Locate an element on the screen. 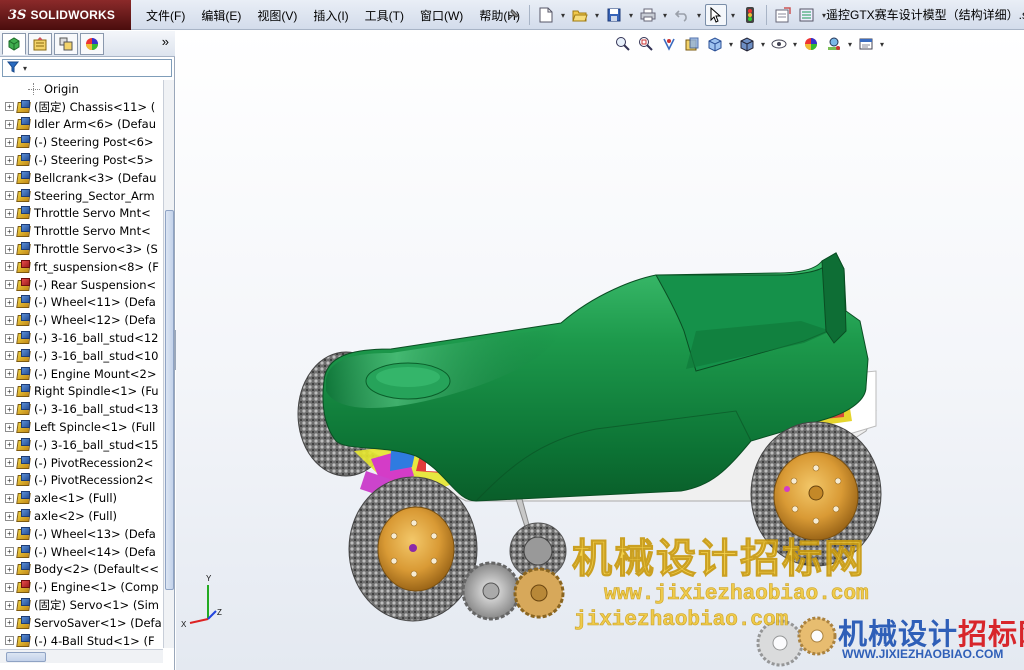 This screenshot has width=1024, height=670. tree-item: + (固定) Chassis<11> ( is located at coordinates (81, 107).